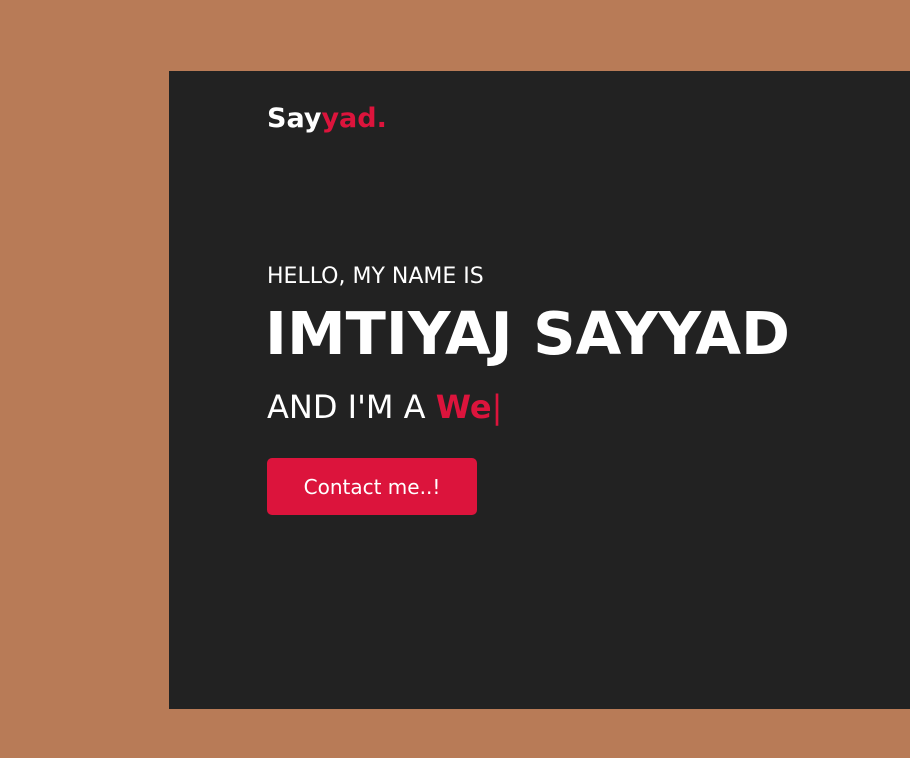  I want to click on hero-role-line: AND I'M A We|, so click(384, 407).